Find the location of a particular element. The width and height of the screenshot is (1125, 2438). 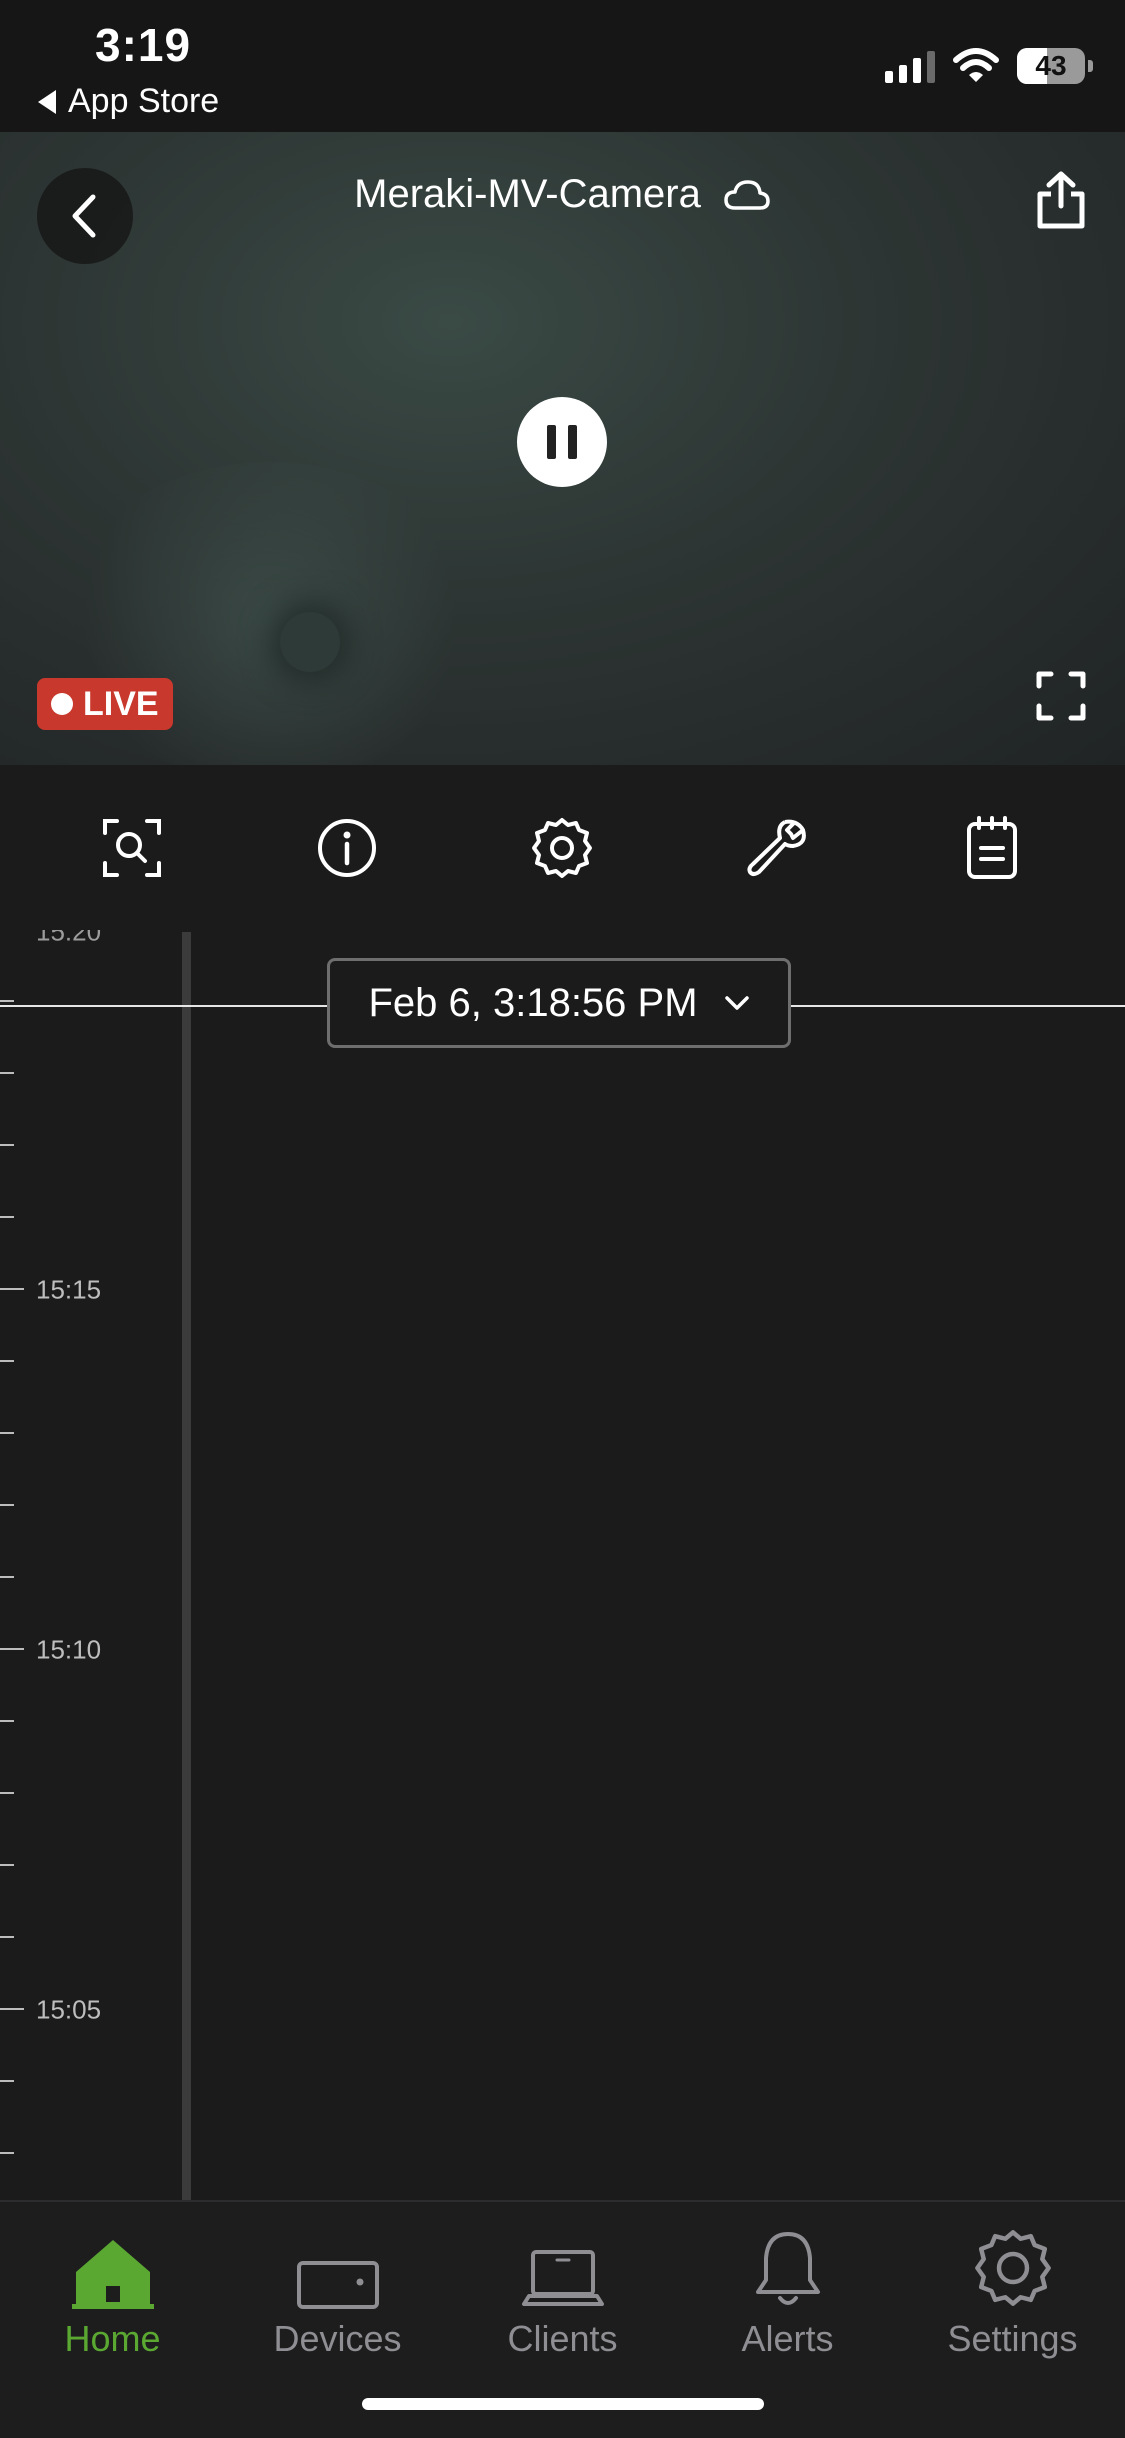

wrench-icon is located at coordinates (776, 847).